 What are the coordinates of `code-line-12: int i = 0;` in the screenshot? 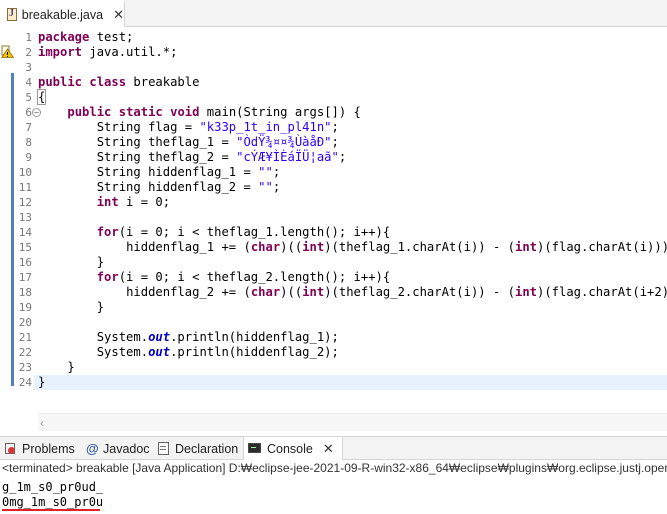 It's located at (133, 202).